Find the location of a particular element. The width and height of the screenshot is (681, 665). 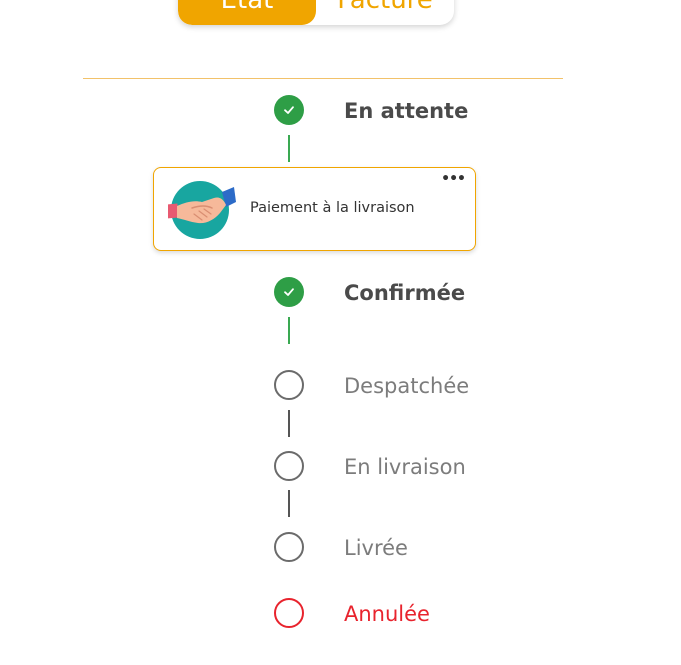

payment-method-card: Paiement à la livraison ••• is located at coordinates (314, 209).